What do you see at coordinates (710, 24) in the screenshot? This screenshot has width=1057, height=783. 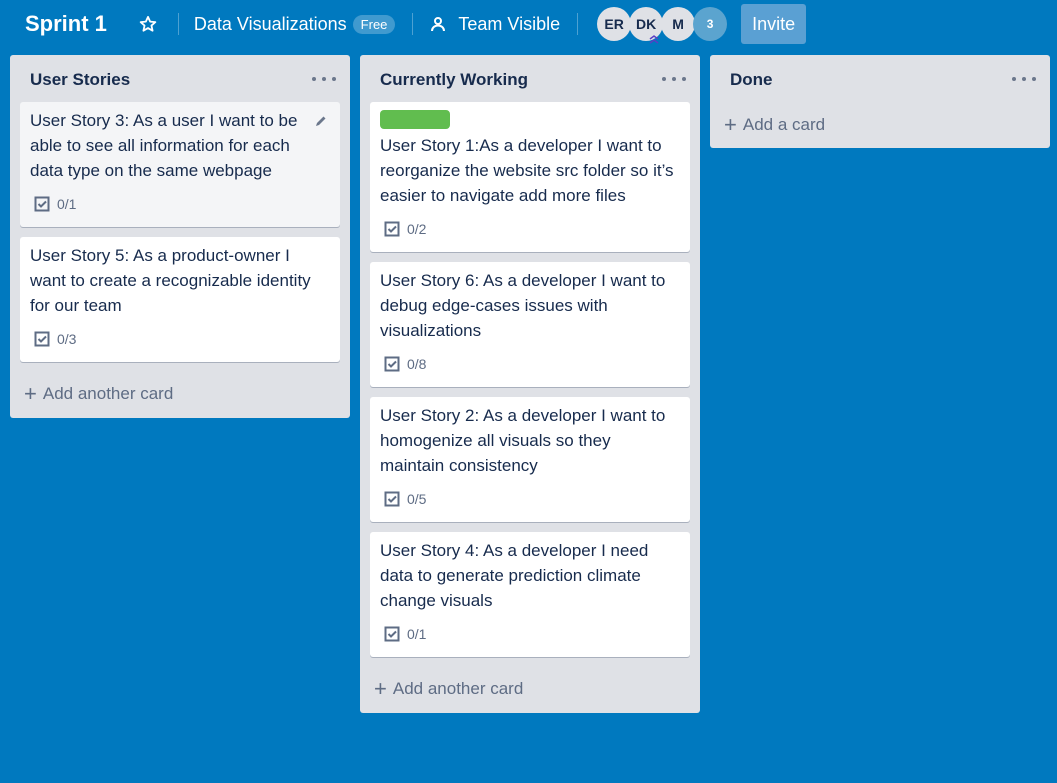 I see `member-count-badge: 3` at bounding box center [710, 24].